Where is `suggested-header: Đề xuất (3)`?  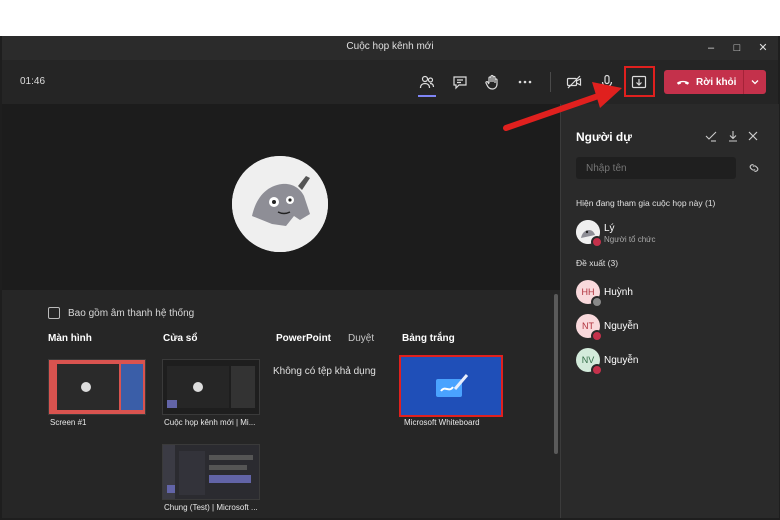 suggested-header: Đề xuất (3) is located at coordinates (597, 263).